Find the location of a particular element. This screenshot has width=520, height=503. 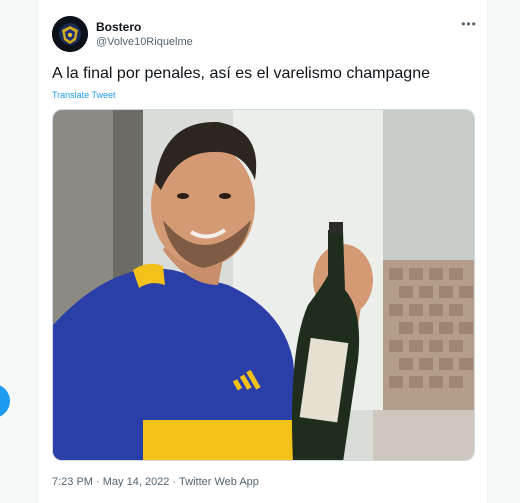

user-handle: @Volve10Riquelme is located at coordinates (144, 42).